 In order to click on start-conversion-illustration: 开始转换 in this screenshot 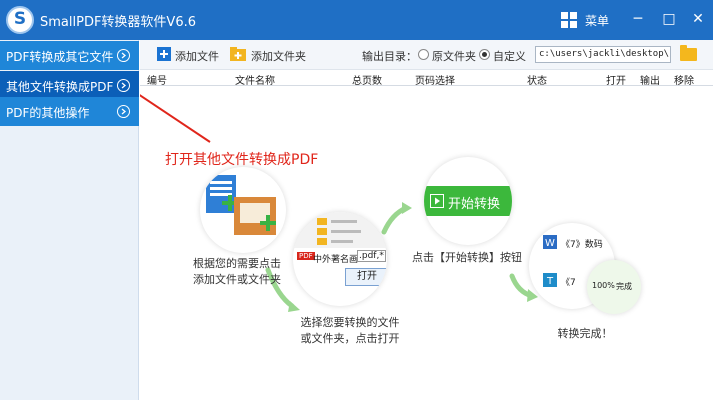, I will do `click(468, 201)`.